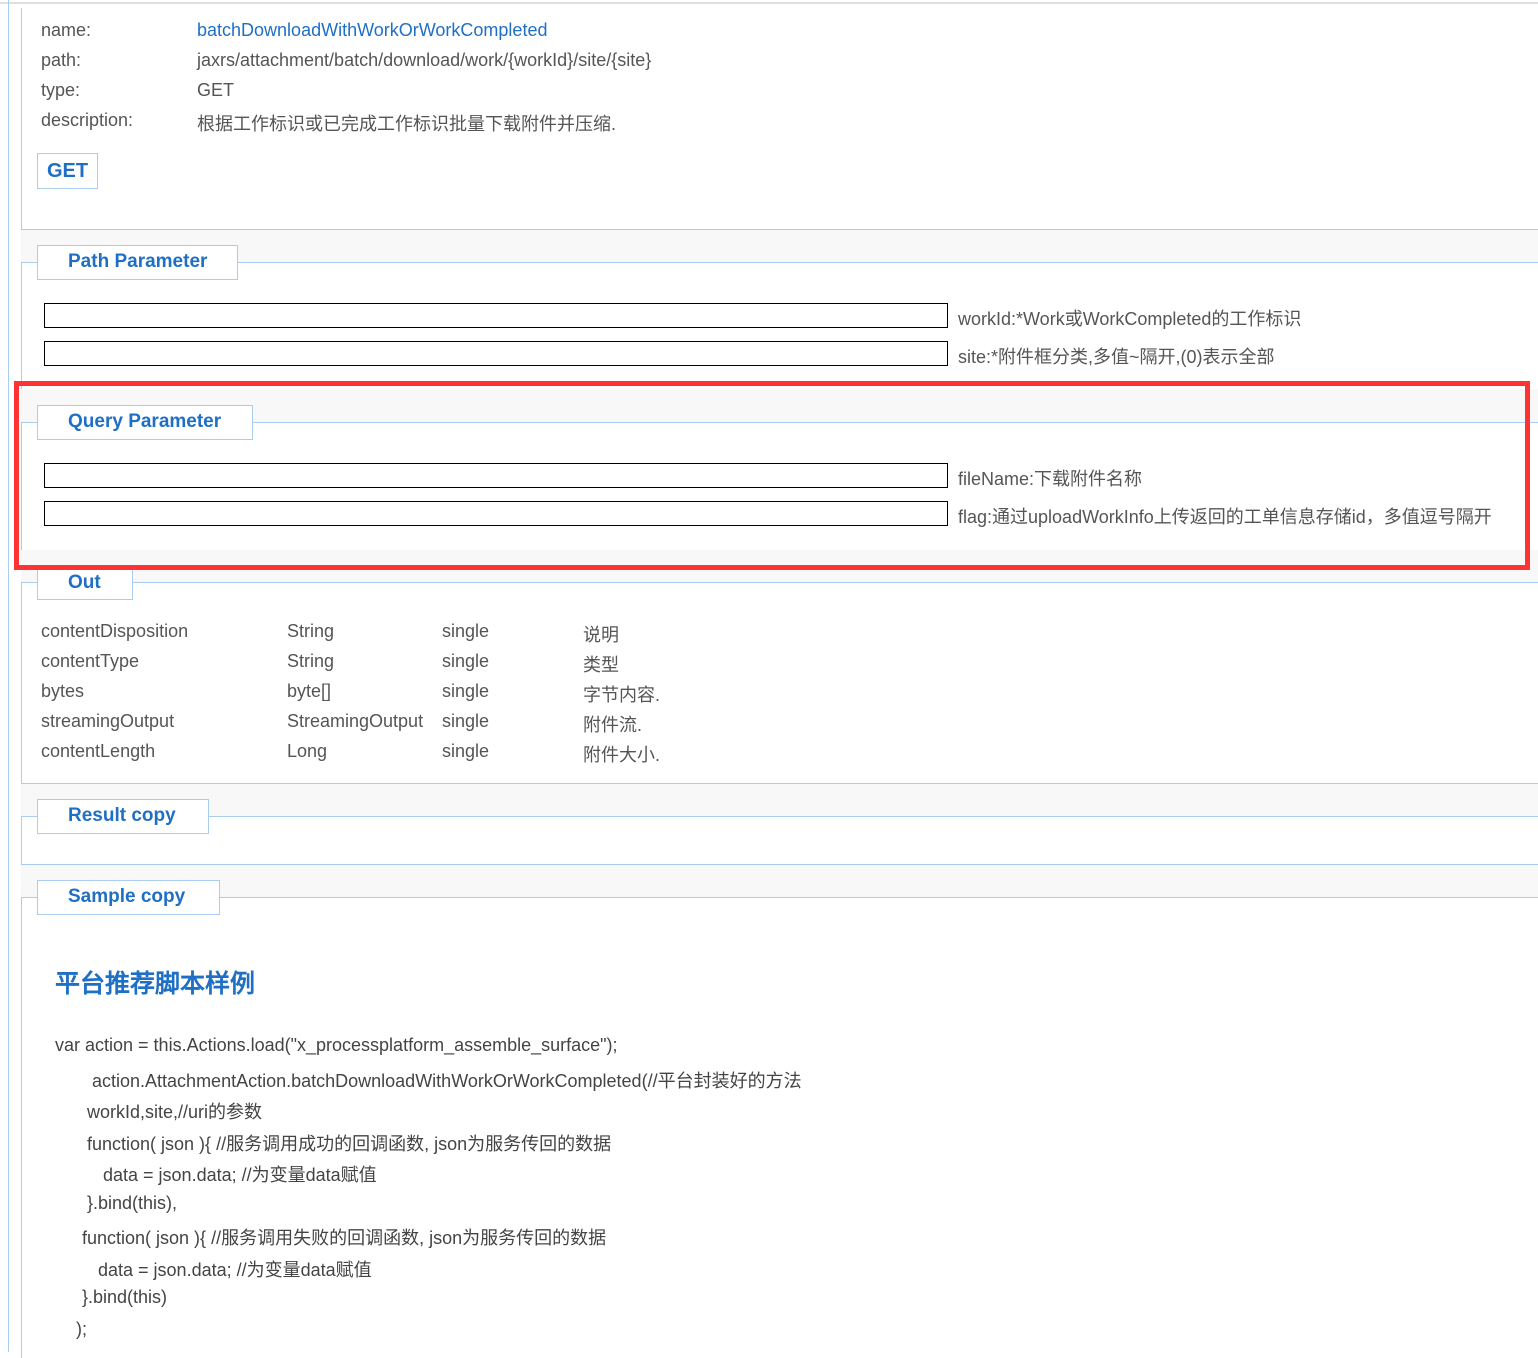 This screenshot has width=1538, height=1358. Describe the element at coordinates (772, 475) in the screenshot. I see `highlight-box` at that location.